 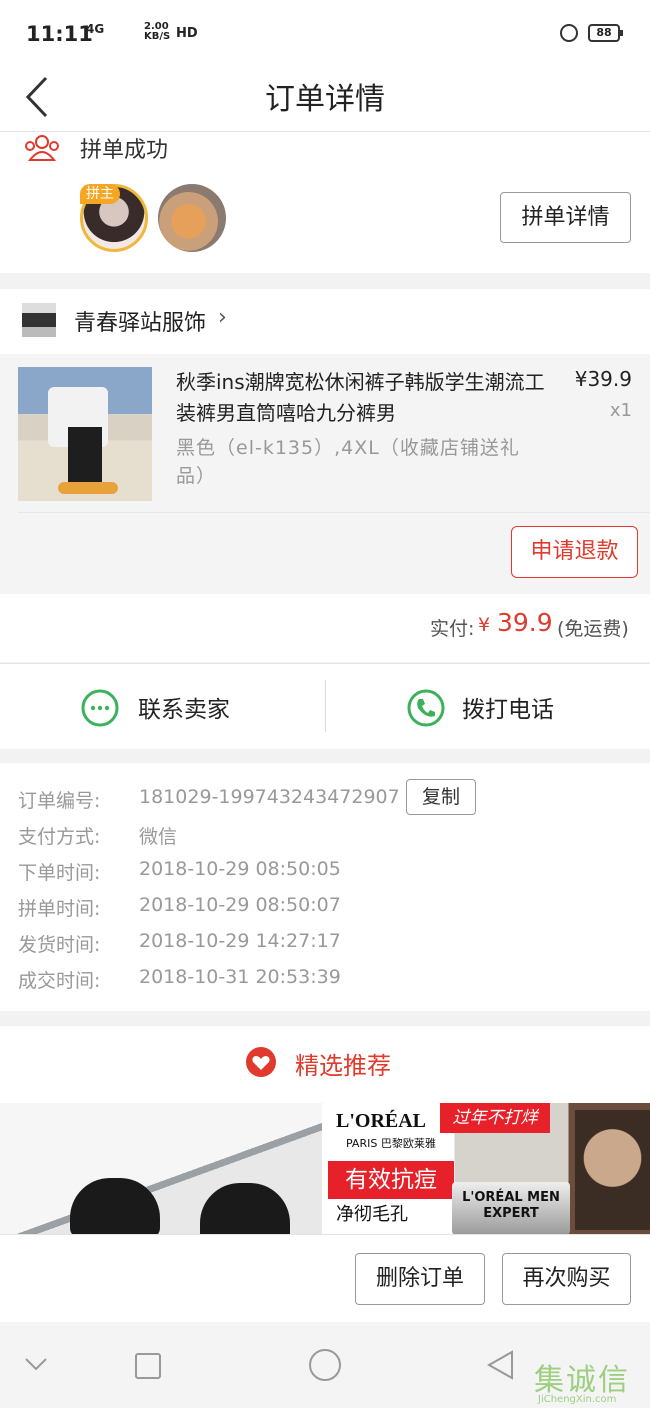 I want to click on ad-tag: 过年不打烊, so click(x=495, y=1118).